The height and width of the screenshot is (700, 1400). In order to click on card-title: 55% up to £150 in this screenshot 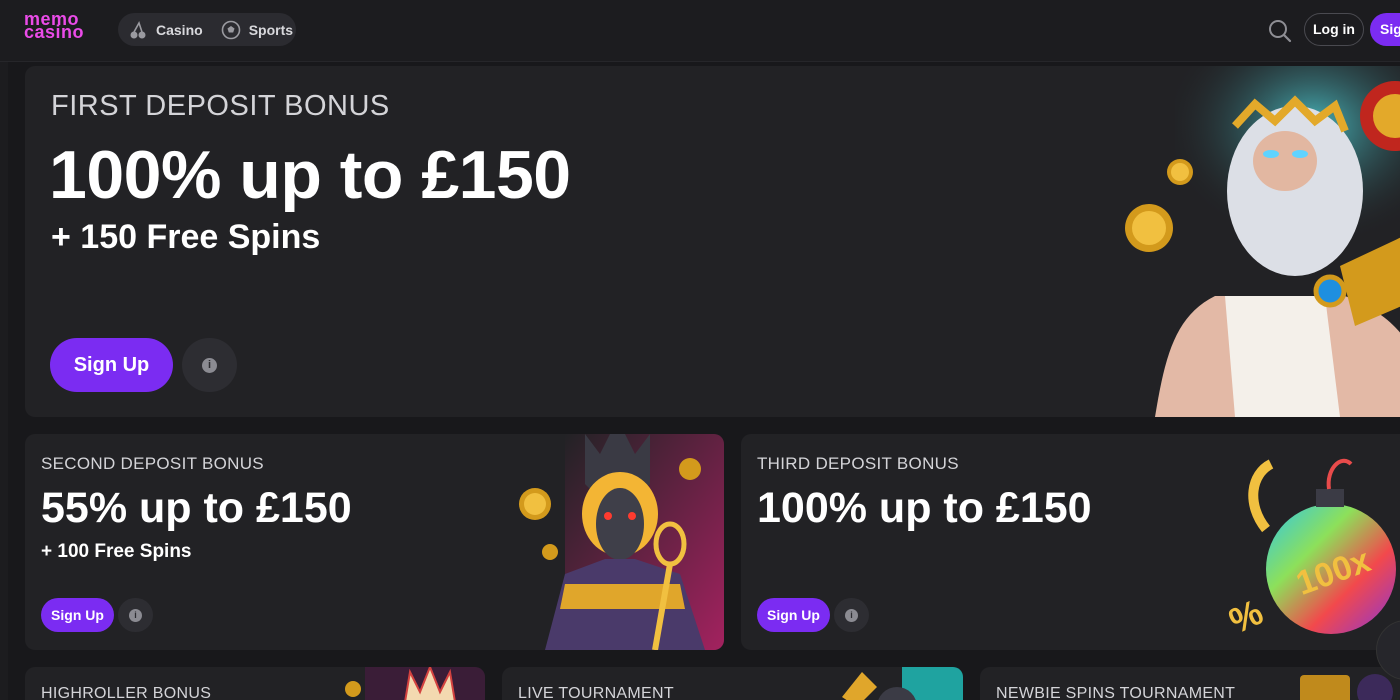, I will do `click(196, 508)`.